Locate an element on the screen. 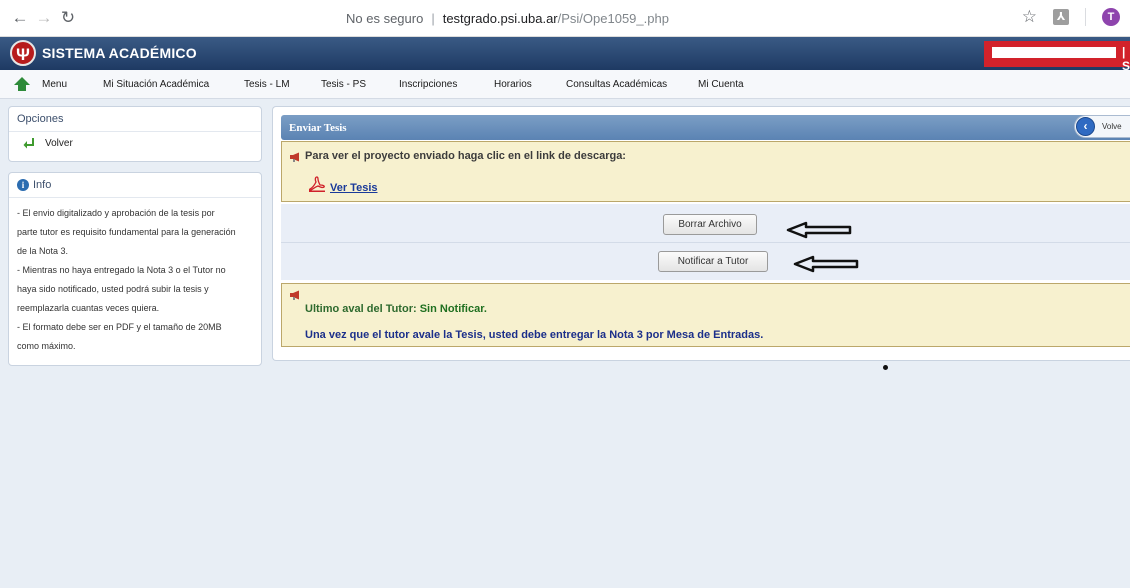  actions-area: Borrar Archivo Notificar a Tutor is located at coordinates (705, 242).